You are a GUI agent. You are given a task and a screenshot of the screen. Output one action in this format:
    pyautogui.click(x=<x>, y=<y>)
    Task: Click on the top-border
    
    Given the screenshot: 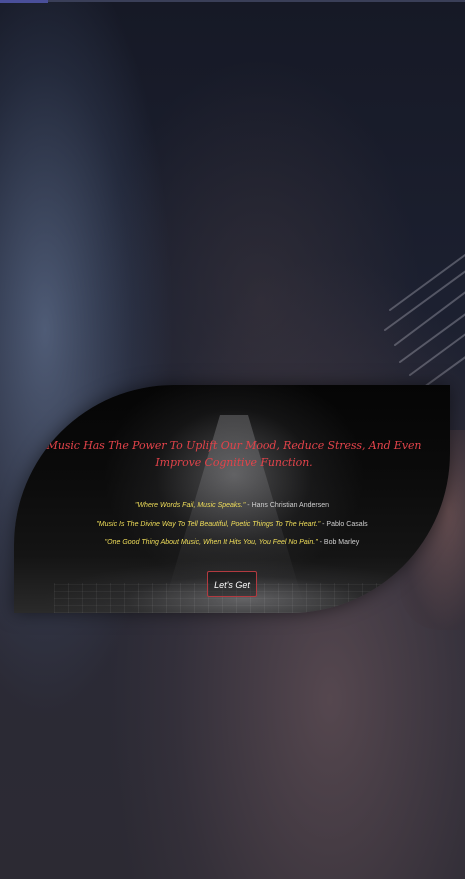 What is the action you would take?
    pyautogui.click(x=232, y=1)
    